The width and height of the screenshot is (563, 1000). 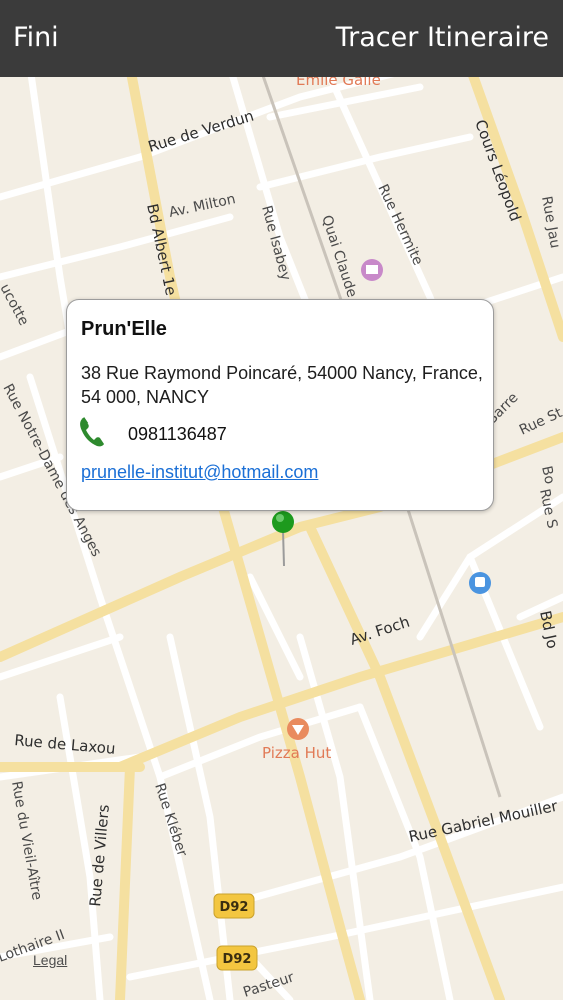 I want to click on street-label: Rue Kléber, so click(x=170, y=819).